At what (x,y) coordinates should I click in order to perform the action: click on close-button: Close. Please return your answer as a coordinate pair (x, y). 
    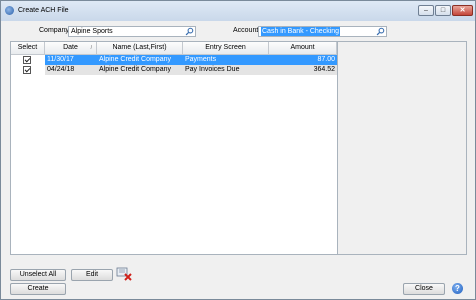
    Looking at the image, I should click on (424, 289).